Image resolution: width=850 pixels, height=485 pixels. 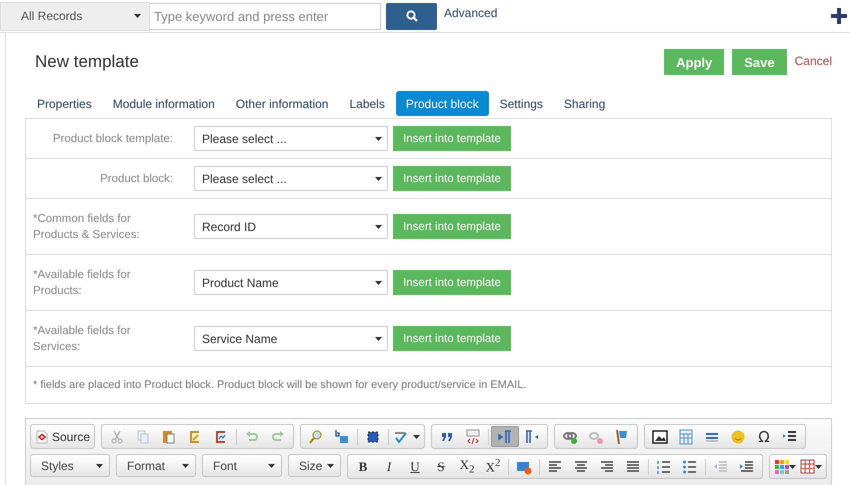 What do you see at coordinates (493, 466) in the screenshot?
I see `superscript-button: X$^{2}$` at bounding box center [493, 466].